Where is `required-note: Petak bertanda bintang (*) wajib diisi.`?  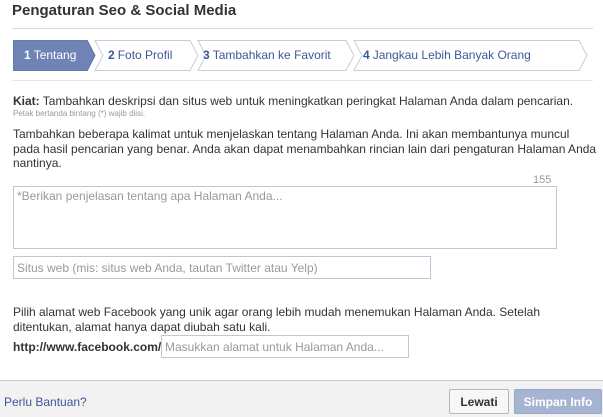 required-note: Petak bertanda bintang (*) wajib diisi. is located at coordinates (79, 113).